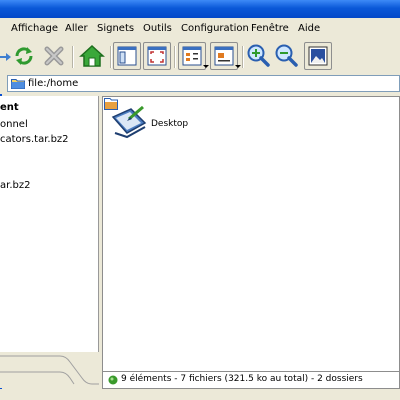  I want to click on status-ok-icon, so click(113, 381).